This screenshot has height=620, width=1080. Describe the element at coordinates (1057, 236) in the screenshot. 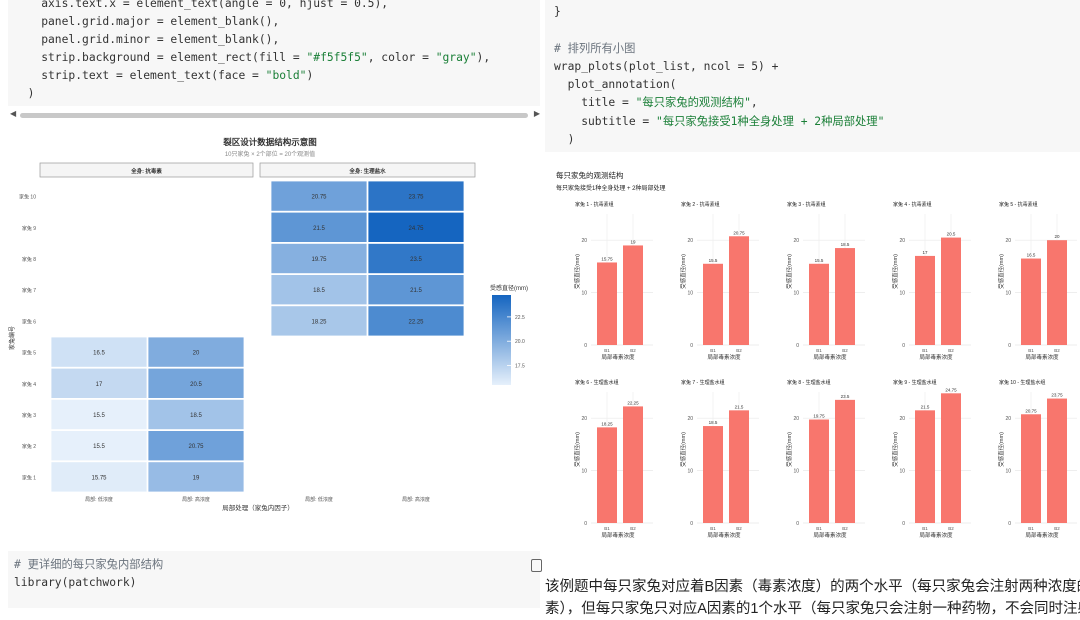

I see `bar-value-label: 20` at that location.